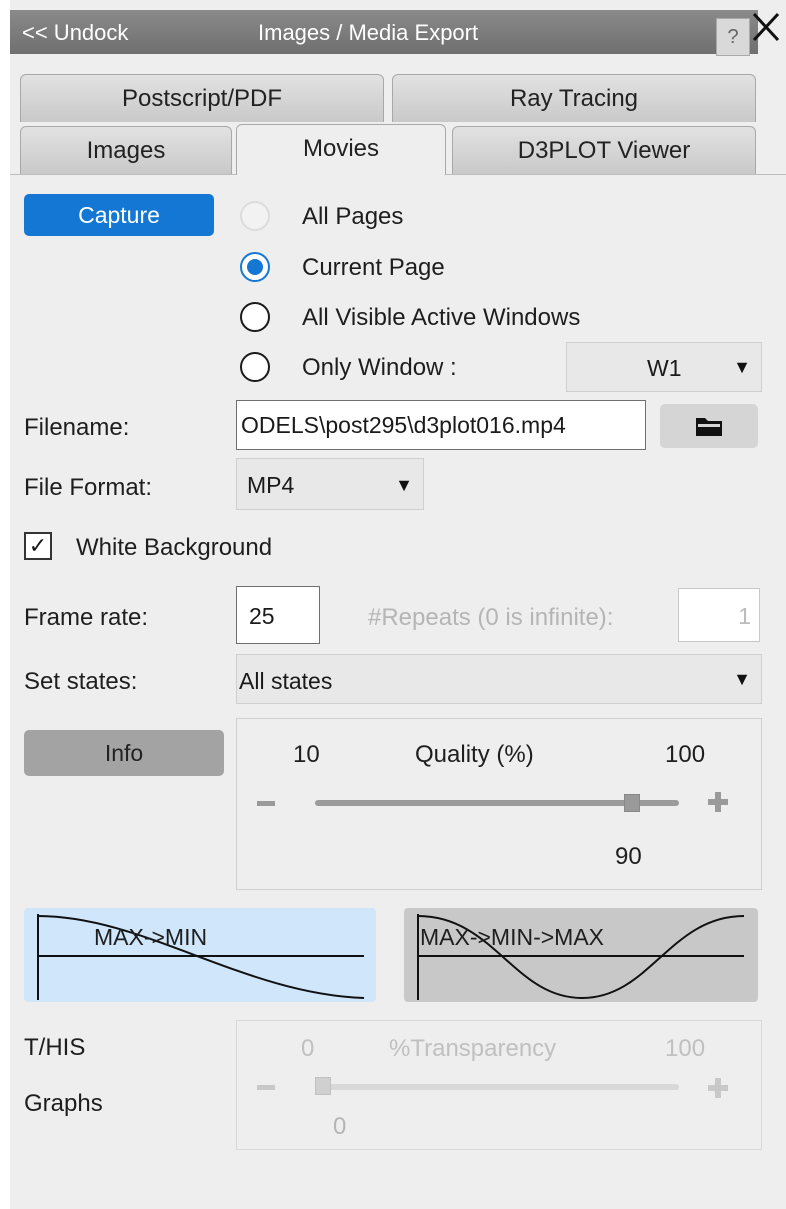  Describe the element at coordinates (685, 754) in the screenshot. I see `quality-max-label: 100` at that location.